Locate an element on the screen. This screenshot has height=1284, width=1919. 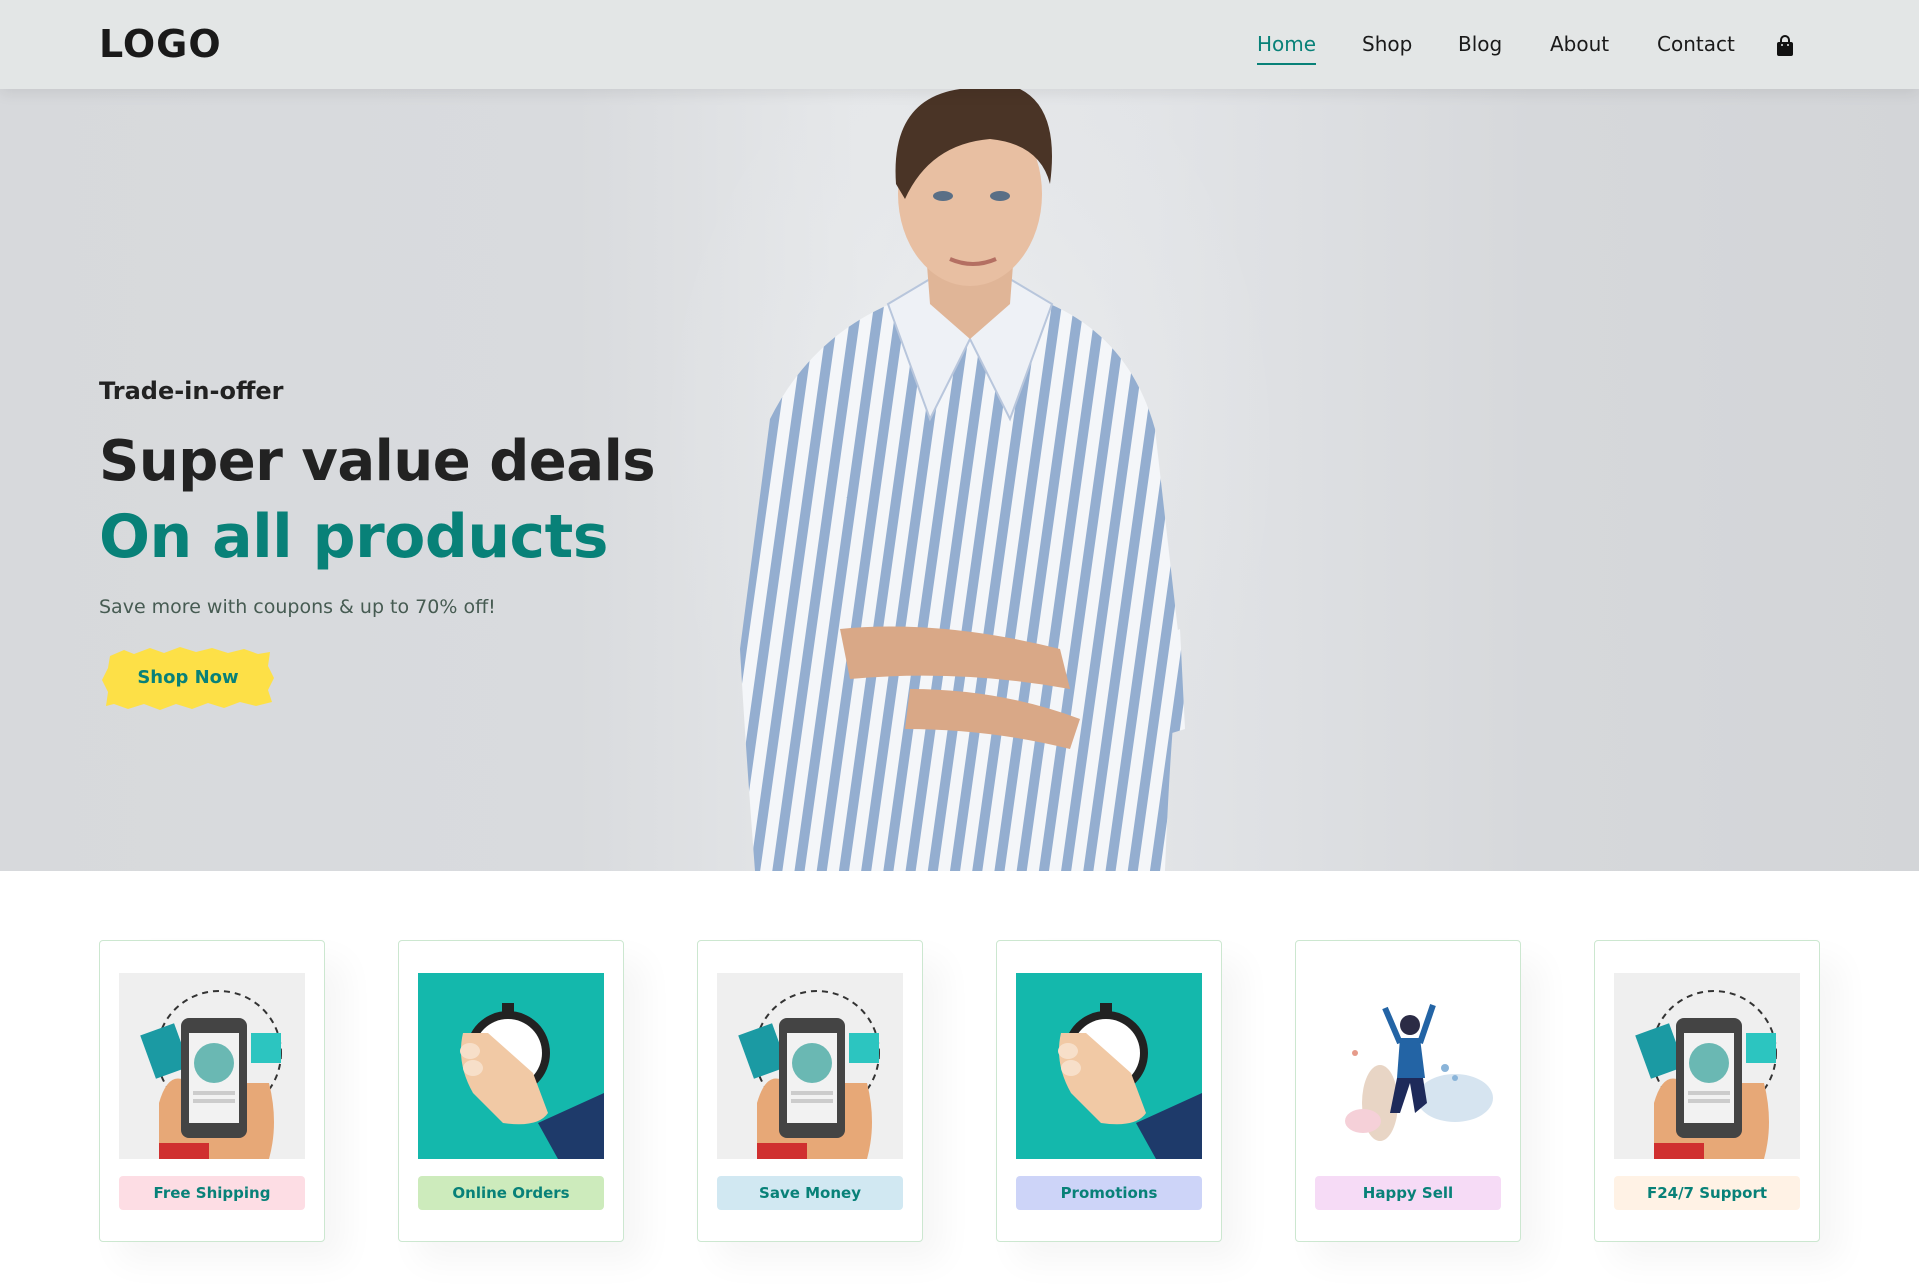
nav-contact: Contact is located at coordinates (1696, 44).